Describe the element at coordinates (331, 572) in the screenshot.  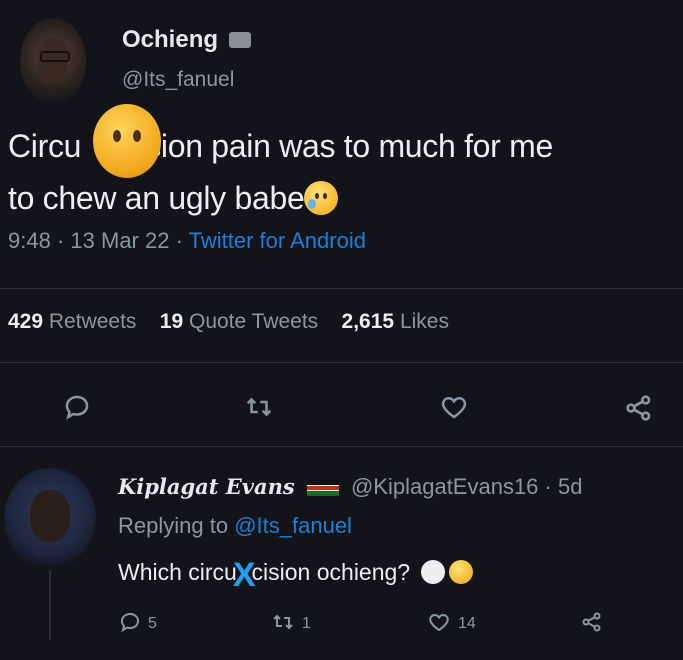
I see `reply-text-part-2: cision ochieng?` at that location.